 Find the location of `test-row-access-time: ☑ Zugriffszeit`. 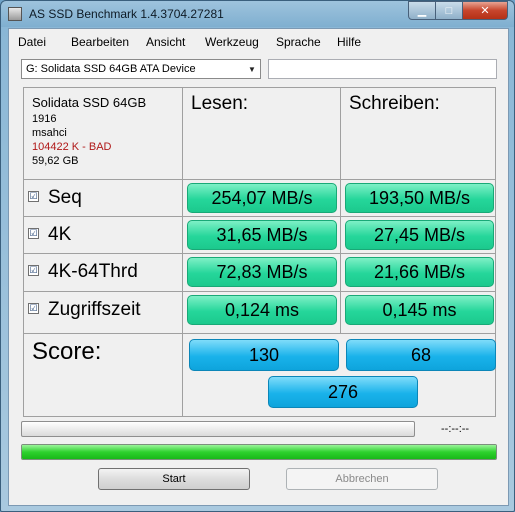

test-row-access-time: ☑ Zugriffszeit is located at coordinates (84, 310).